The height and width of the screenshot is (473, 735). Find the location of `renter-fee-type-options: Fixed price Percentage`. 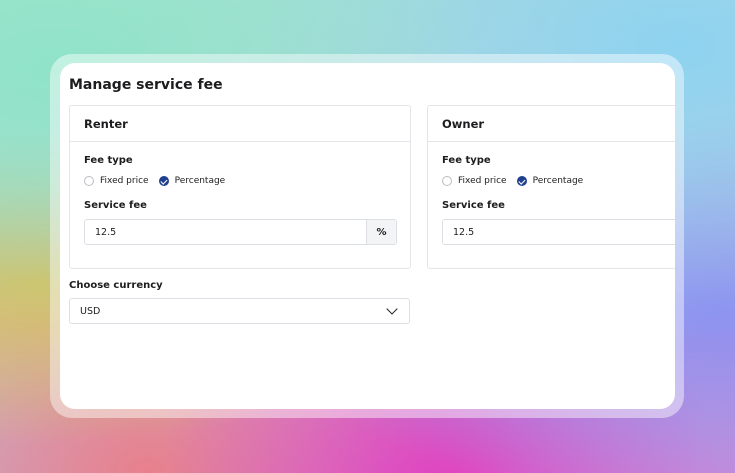

renter-fee-type-options: Fixed price Percentage is located at coordinates (159, 181).